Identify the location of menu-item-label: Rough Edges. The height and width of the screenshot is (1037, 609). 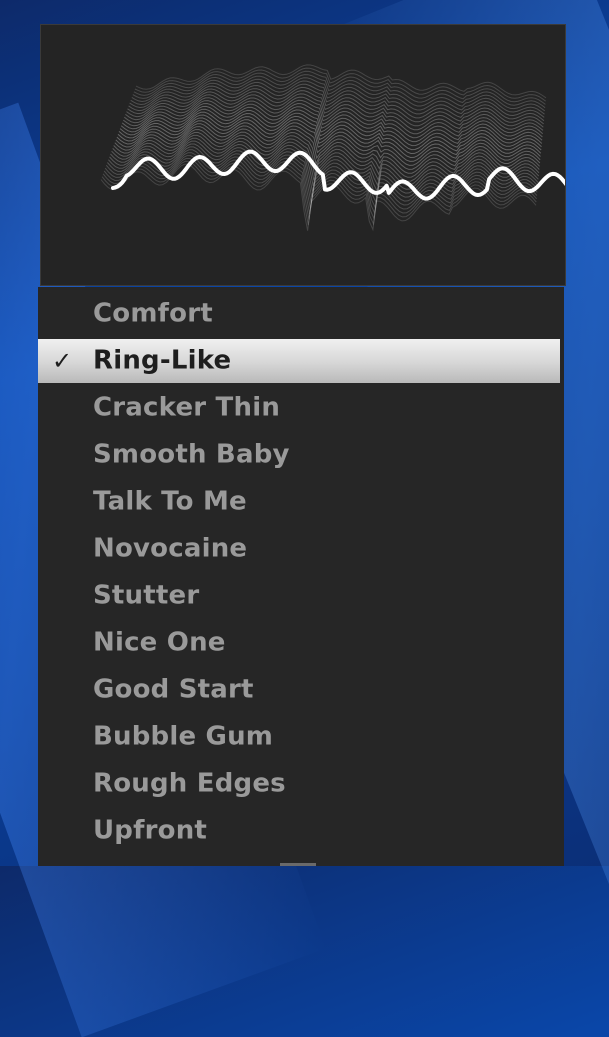
(189, 783).